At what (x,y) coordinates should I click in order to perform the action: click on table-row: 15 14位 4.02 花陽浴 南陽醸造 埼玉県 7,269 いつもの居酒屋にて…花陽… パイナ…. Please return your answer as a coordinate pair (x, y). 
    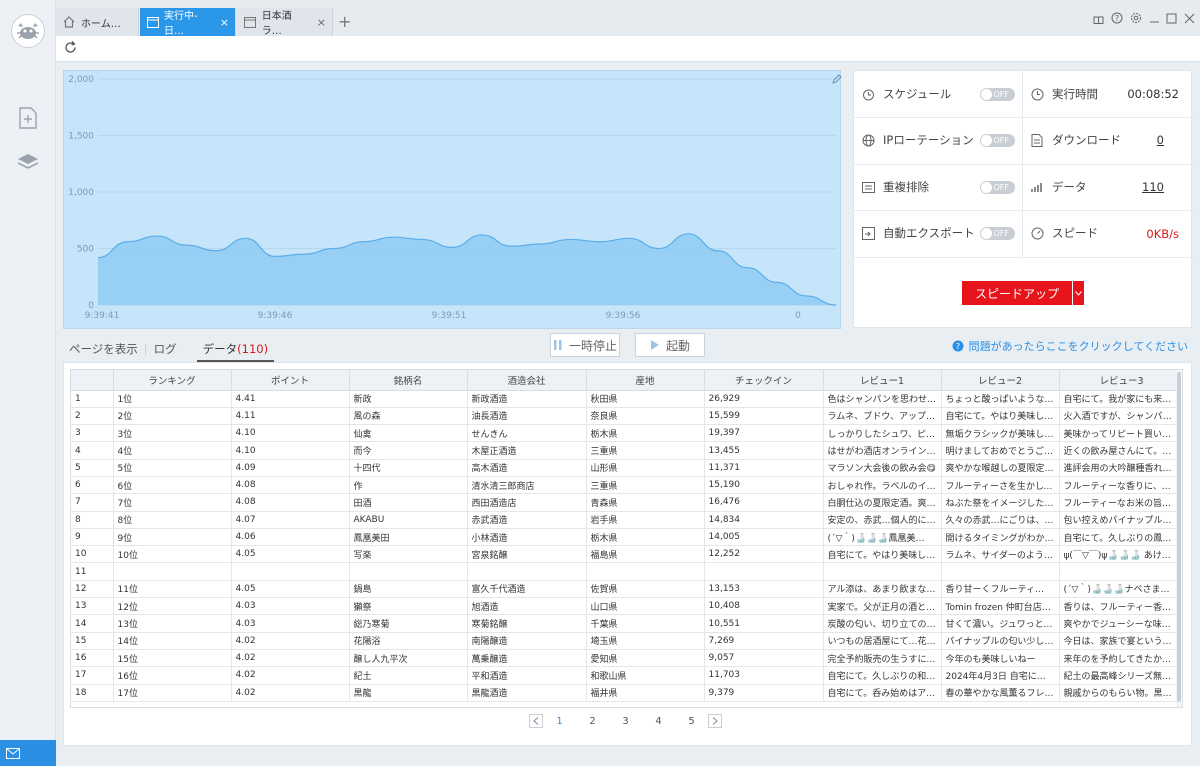
    Looking at the image, I should click on (626, 641).